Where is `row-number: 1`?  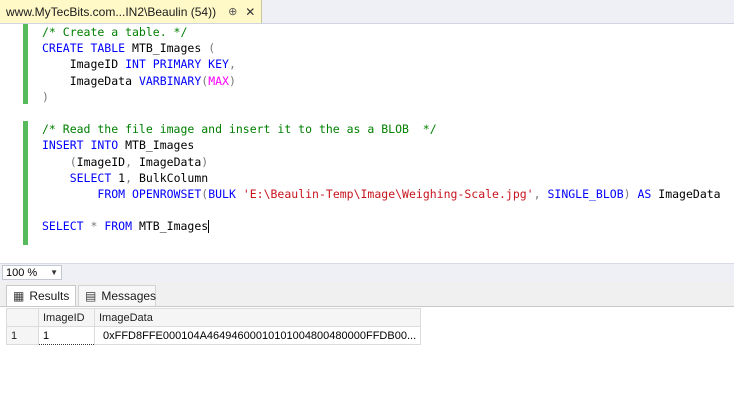
row-number: 1 is located at coordinates (22, 335).